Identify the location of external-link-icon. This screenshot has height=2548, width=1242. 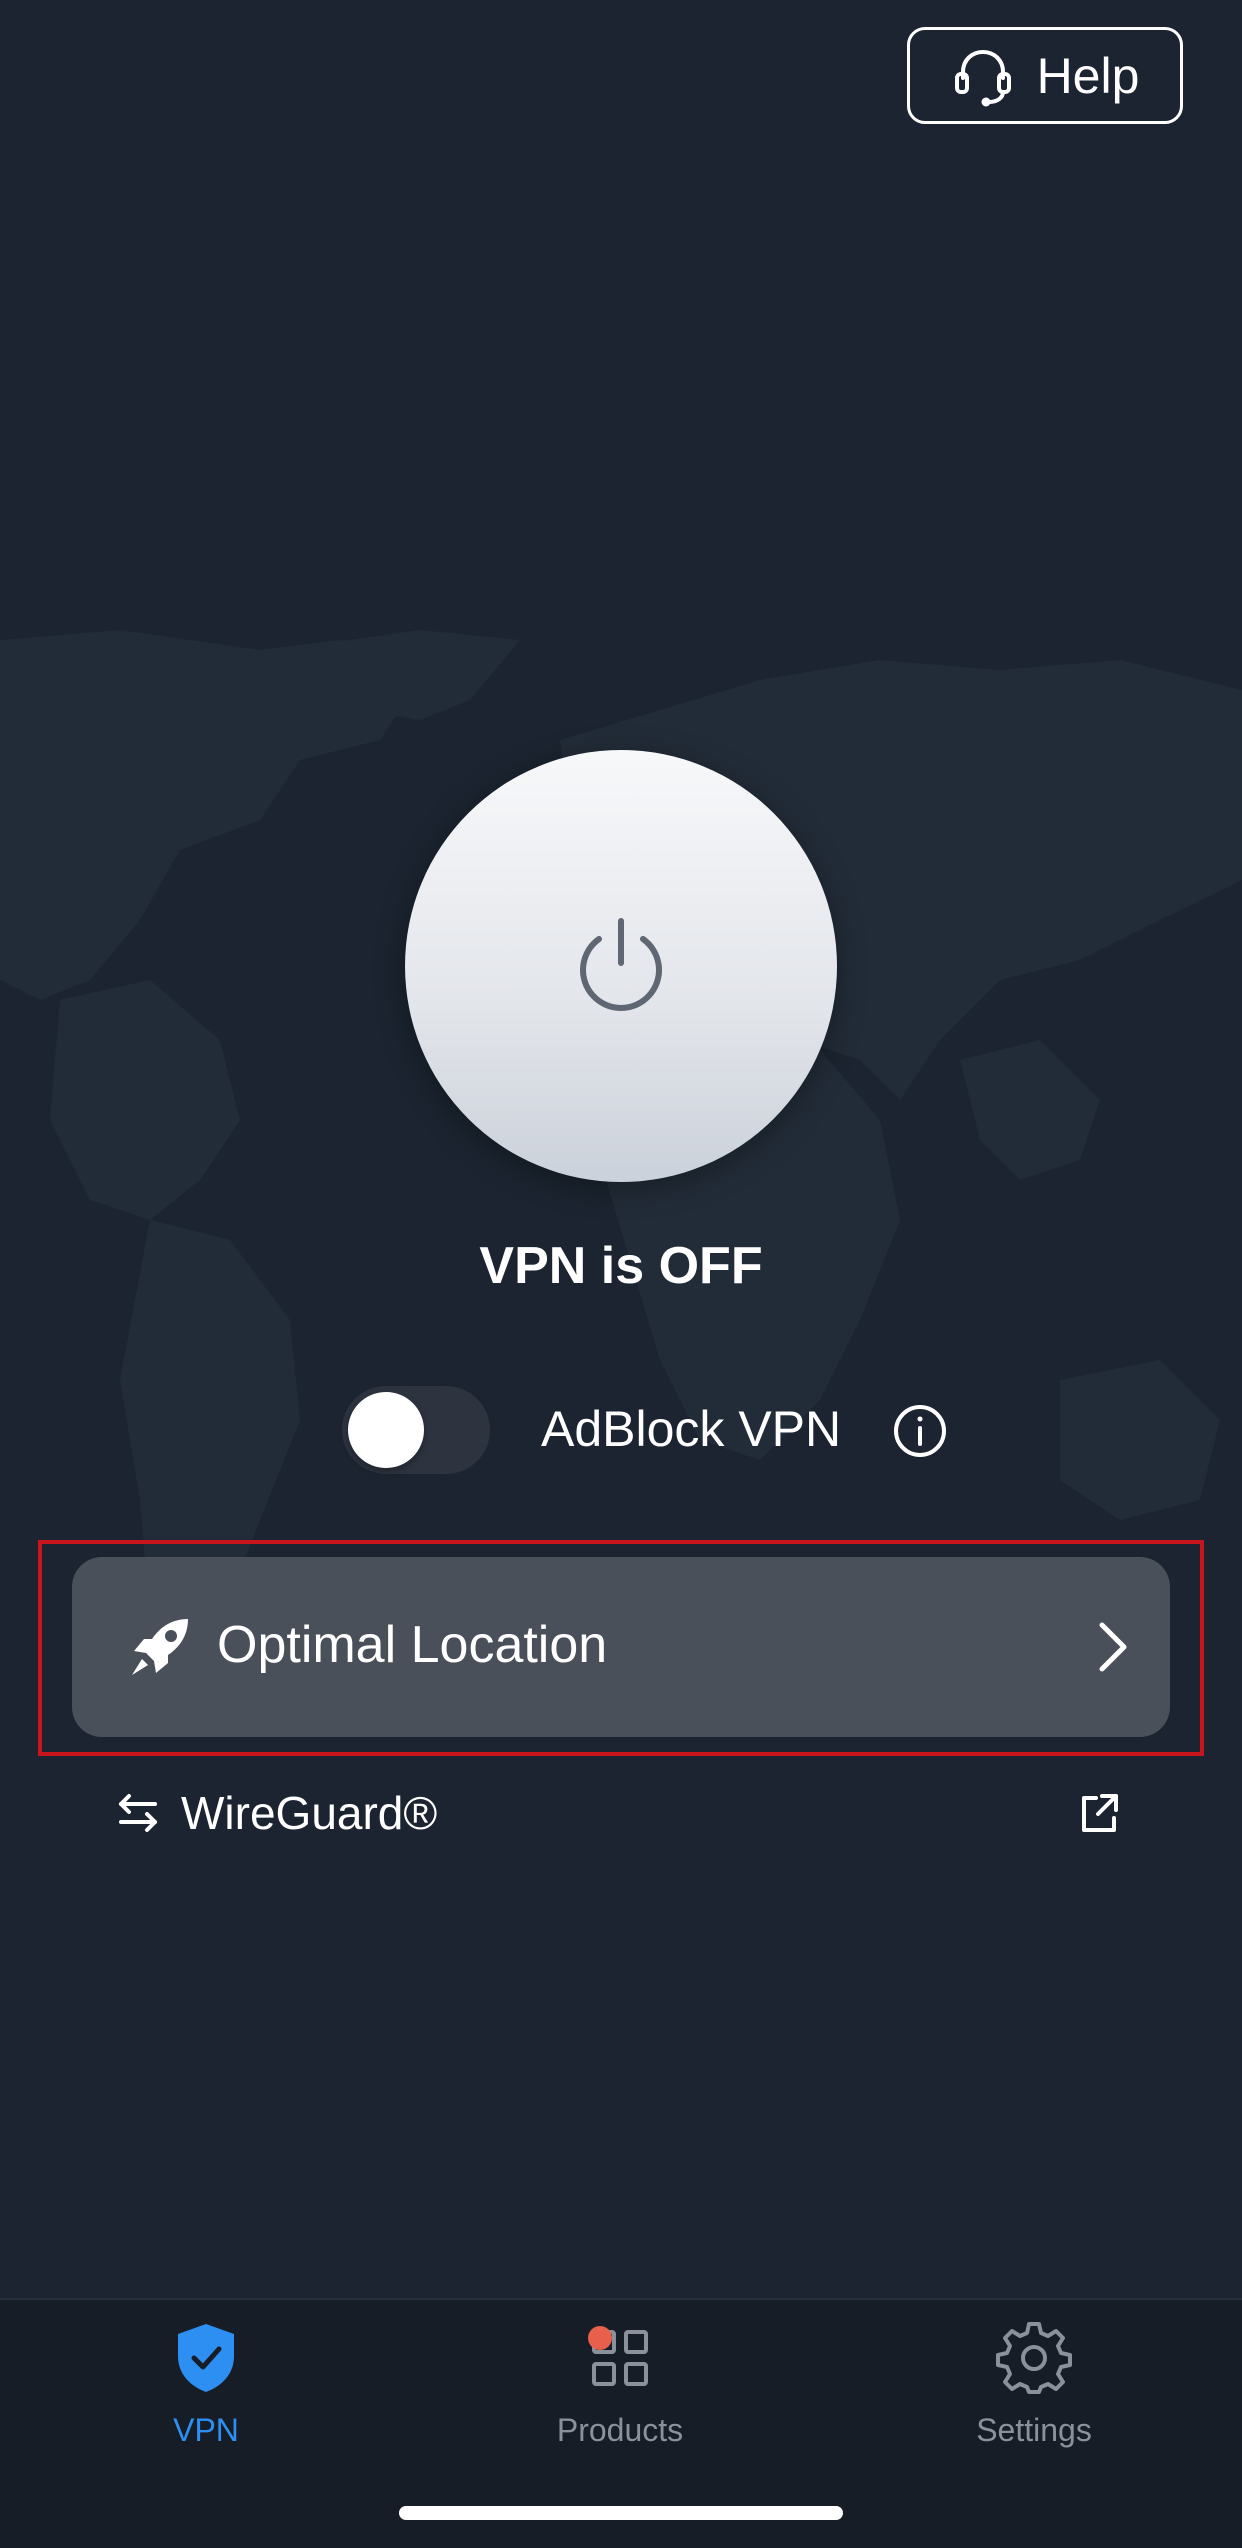
(1099, 1813).